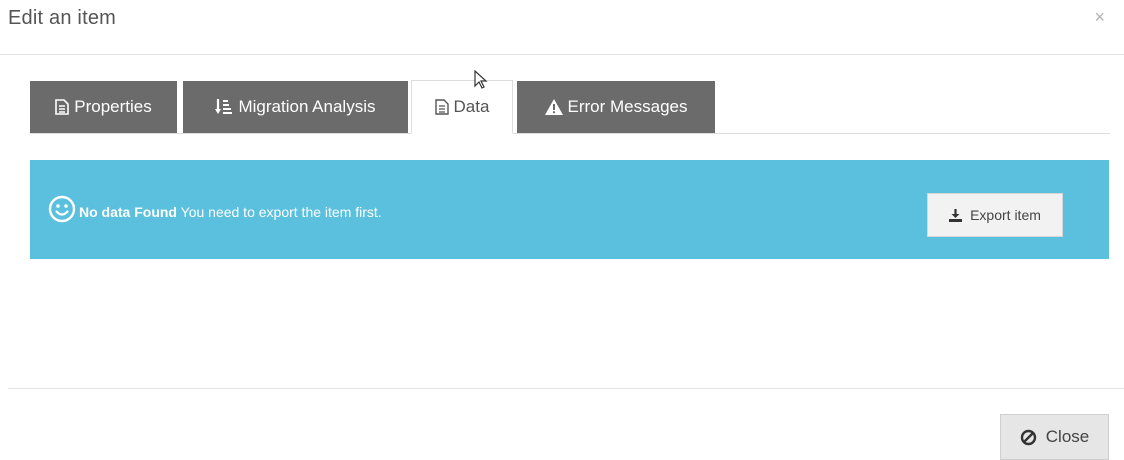  What do you see at coordinates (553, 107) in the screenshot?
I see `warning-icon` at bounding box center [553, 107].